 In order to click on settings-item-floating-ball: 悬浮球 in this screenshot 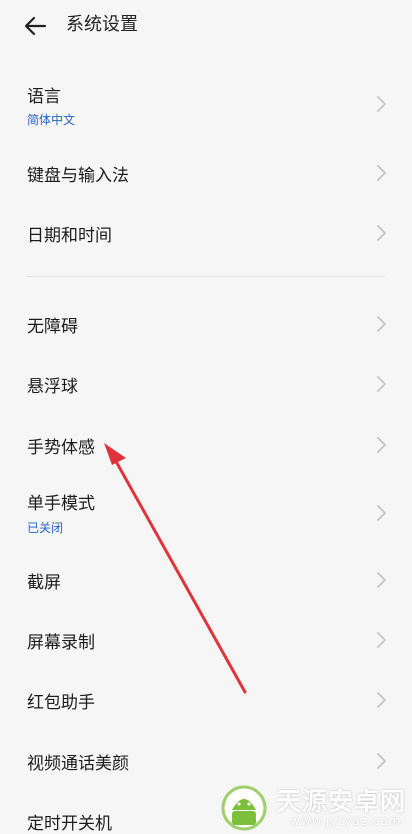, I will do `click(206, 385)`.